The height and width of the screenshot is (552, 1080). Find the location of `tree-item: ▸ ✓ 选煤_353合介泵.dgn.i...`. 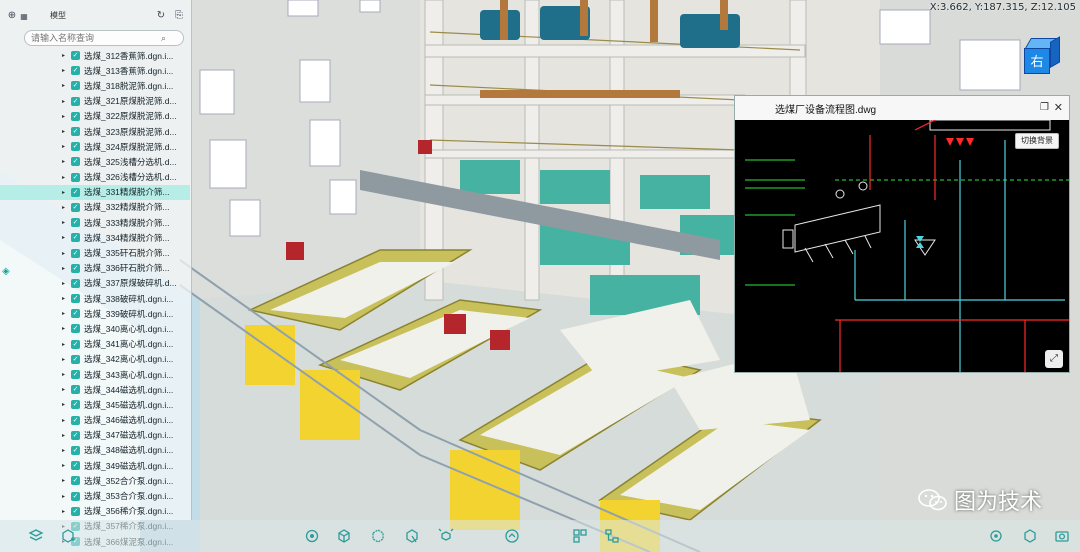

tree-item: ▸ ✓ 选煤_353合介泵.dgn.i... is located at coordinates (95, 495).